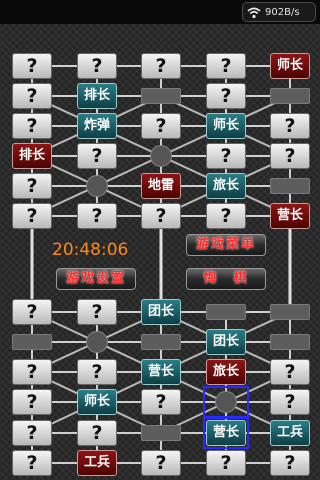  What do you see at coordinates (226, 186) in the screenshot?
I see `piece-teal: 旅长` at bounding box center [226, 186].